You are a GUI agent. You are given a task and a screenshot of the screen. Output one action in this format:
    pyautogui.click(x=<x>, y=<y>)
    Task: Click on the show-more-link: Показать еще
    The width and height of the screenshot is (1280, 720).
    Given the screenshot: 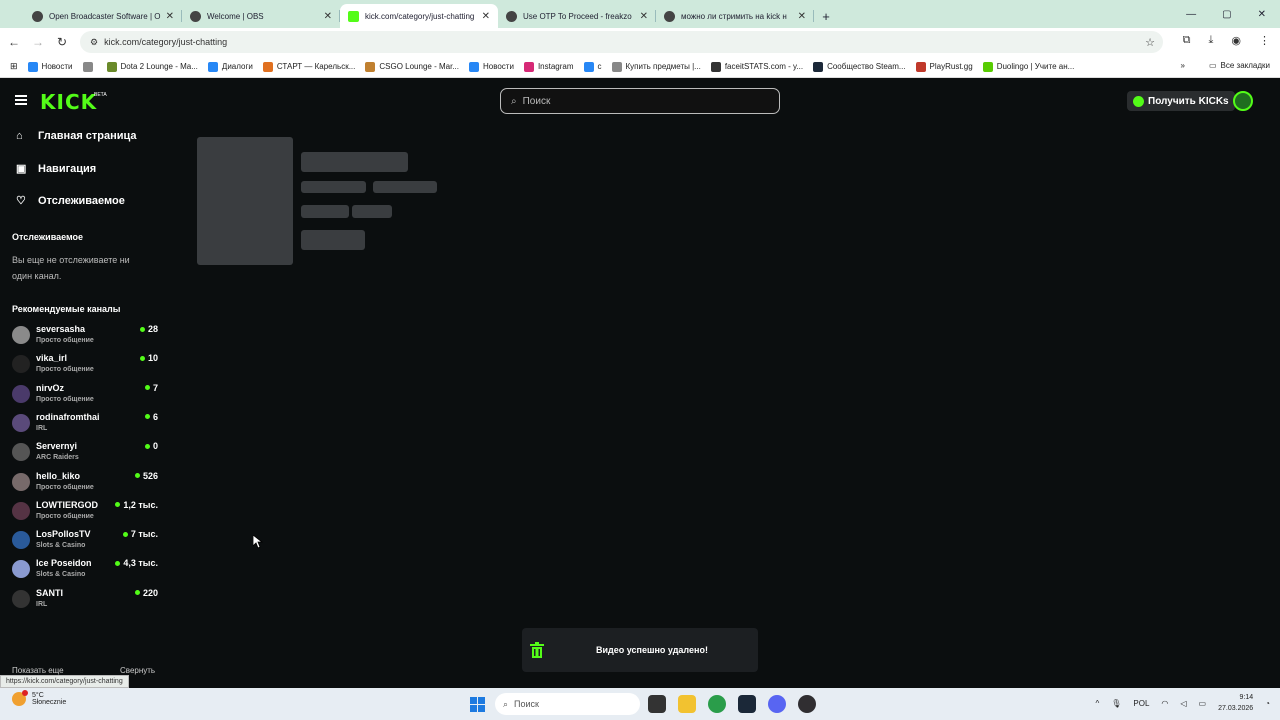 What is the action you would take?
    pyautogui.click(x=38, y=670)
    